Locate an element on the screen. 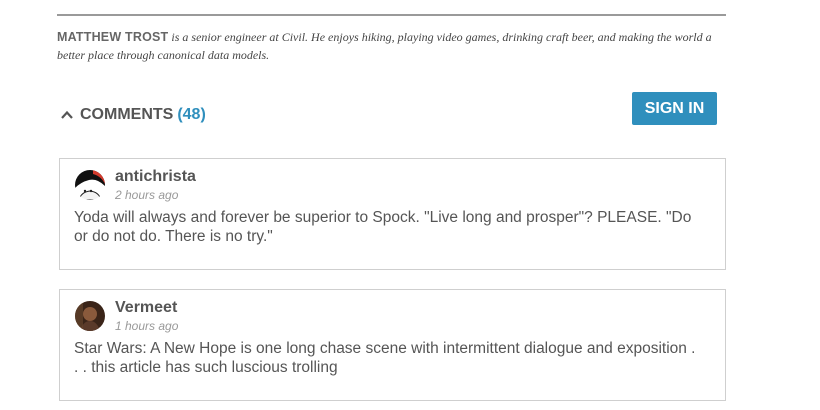 Image resolution: width=820 pixels, height=410 pixels. chevron-up-icon is located at coordinates (67, 115).